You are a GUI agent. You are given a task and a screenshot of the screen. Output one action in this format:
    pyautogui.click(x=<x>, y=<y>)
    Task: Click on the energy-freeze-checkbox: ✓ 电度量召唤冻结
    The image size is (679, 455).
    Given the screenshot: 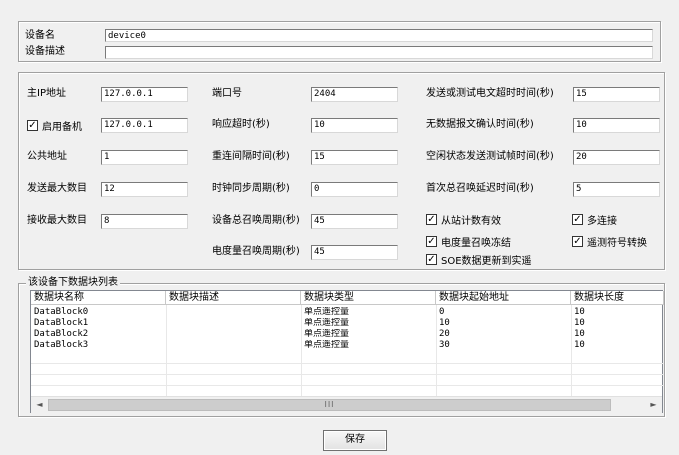 What is the action you would take?
    pyautogui.click(x=468, y=241)
    